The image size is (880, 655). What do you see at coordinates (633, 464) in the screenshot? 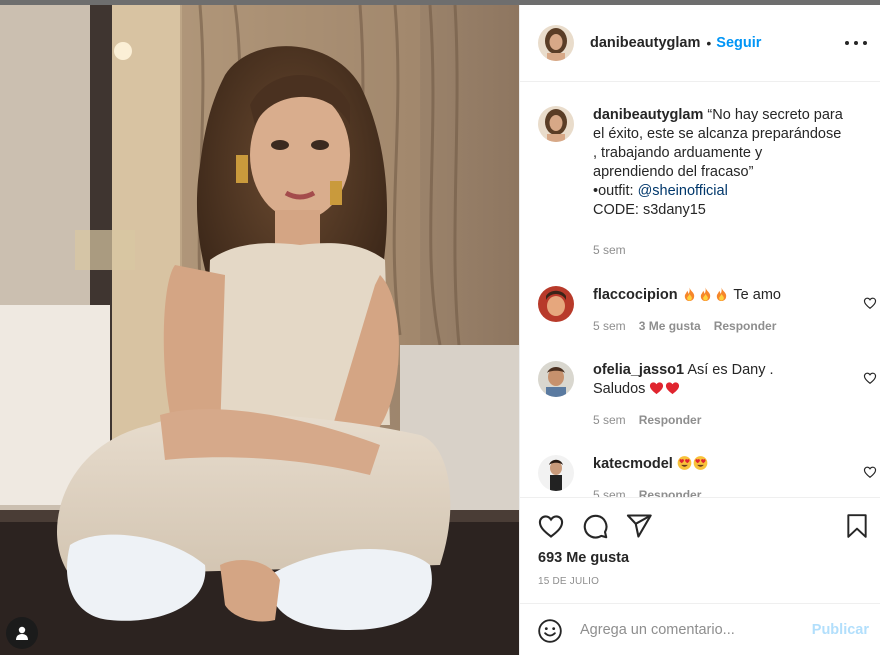
I see `comment-username: katecmodel` at bounding box center [633, 464].